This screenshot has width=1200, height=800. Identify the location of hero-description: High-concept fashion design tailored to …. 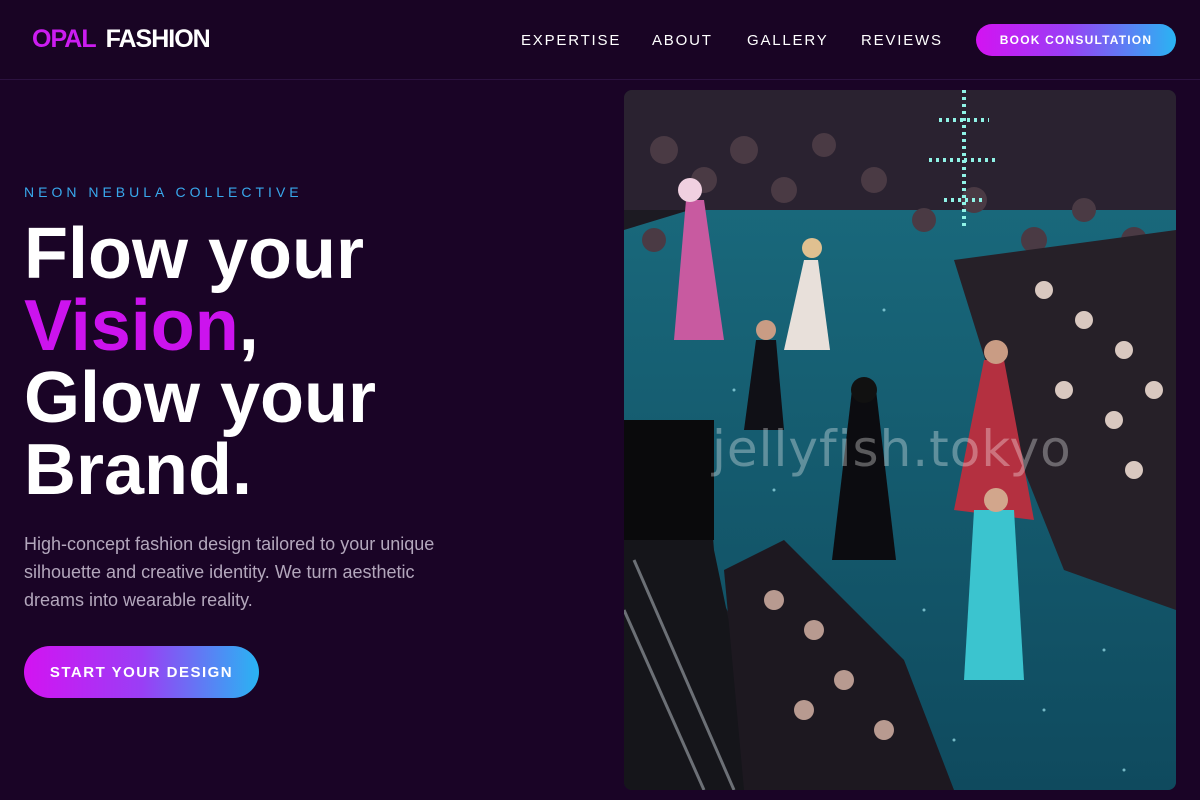
(229, 572).